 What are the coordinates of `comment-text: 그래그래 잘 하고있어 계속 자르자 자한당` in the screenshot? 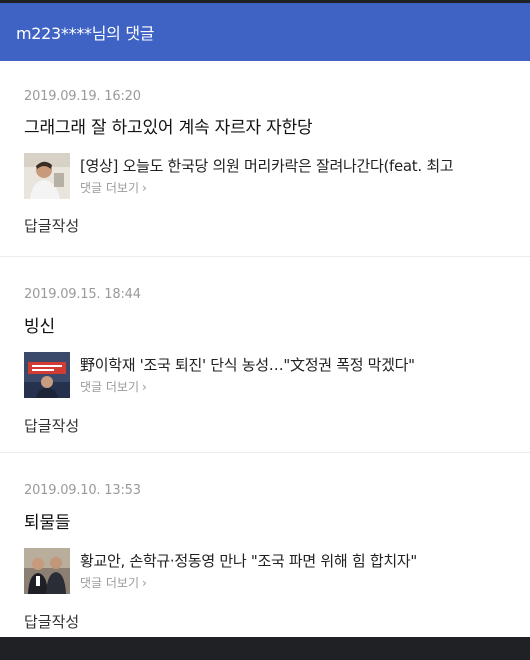 It's located at (168, 128).